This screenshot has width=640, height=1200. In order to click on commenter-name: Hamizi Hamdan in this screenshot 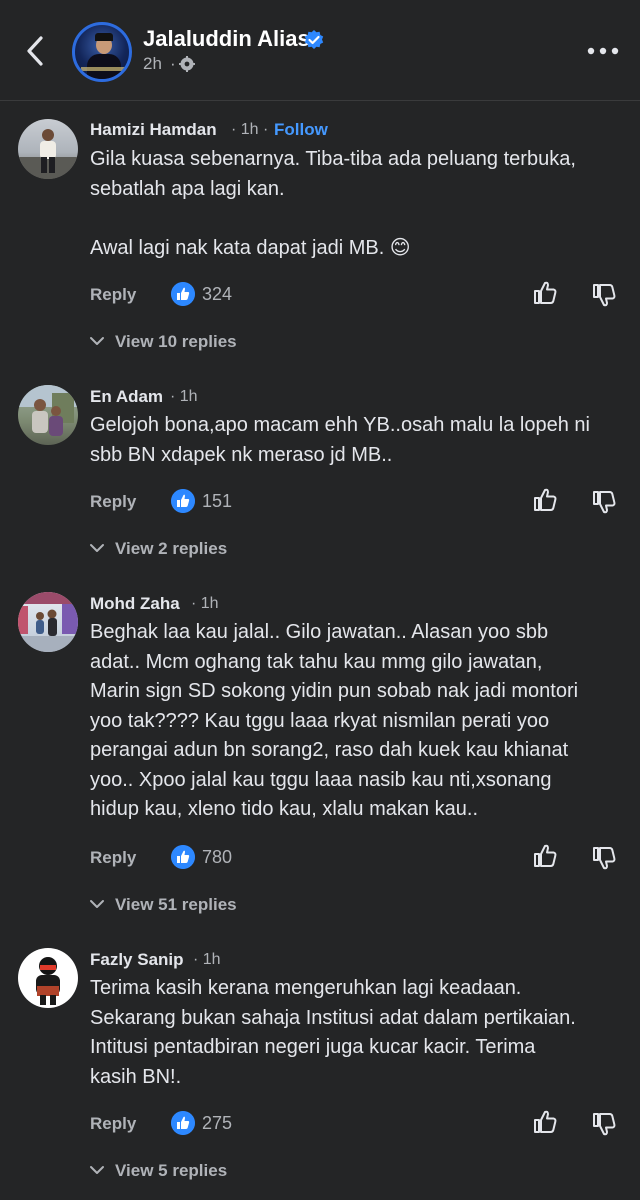, I will do `click(153, 130)`.